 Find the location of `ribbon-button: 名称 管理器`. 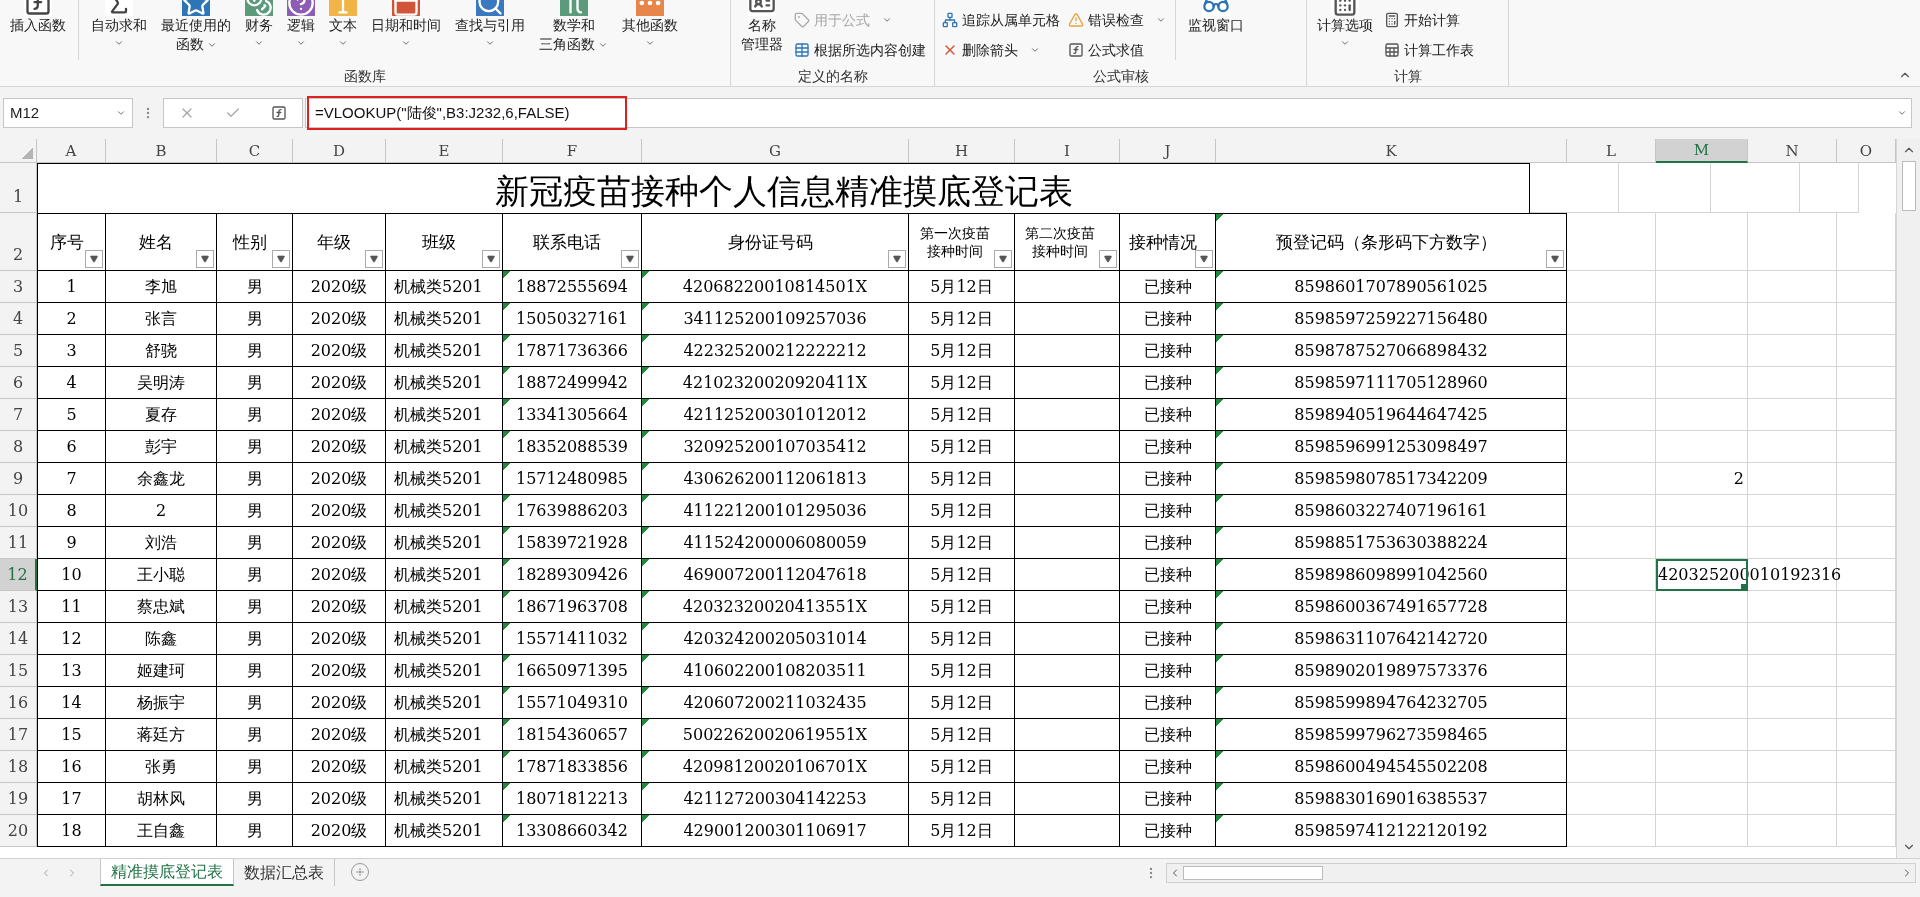

ribbon-button: 名称 管理器 is located at coordinates (762, 33).